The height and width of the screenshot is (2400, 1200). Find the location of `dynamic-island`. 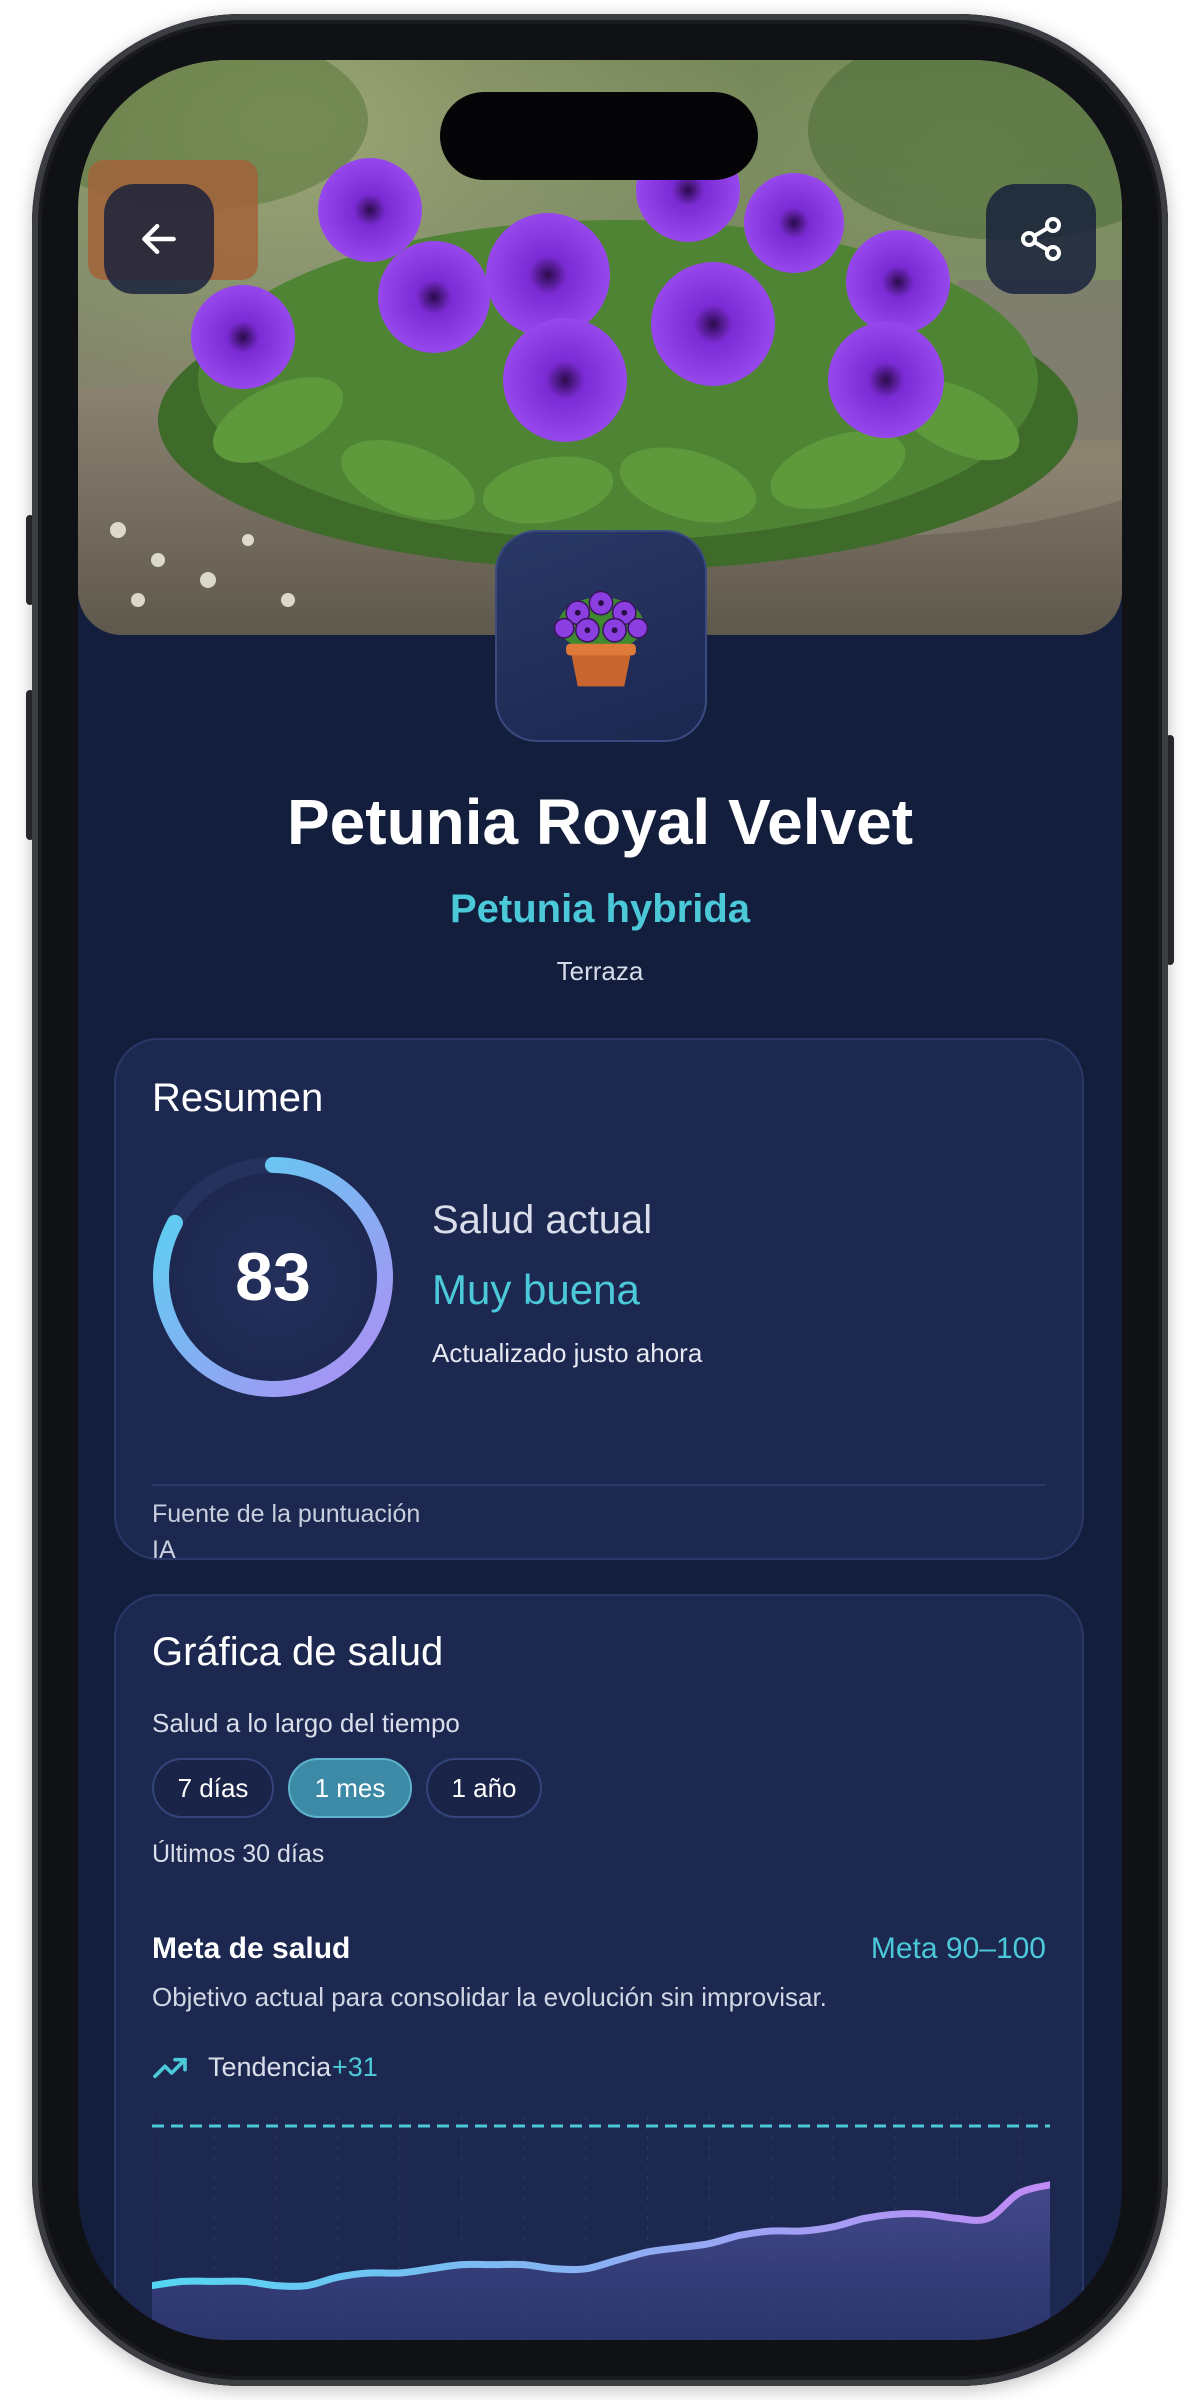

dynamic-island is located at coordinates (599, 136).